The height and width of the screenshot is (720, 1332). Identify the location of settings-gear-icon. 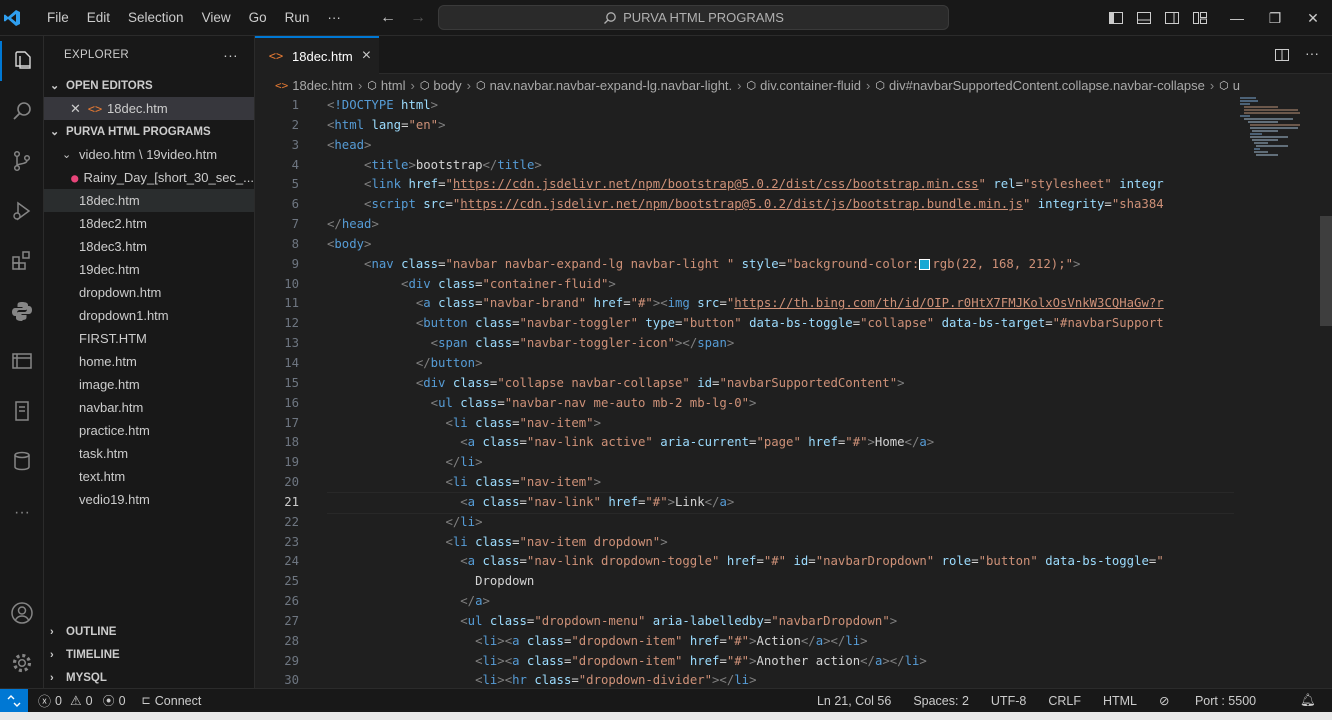
(22, 663).